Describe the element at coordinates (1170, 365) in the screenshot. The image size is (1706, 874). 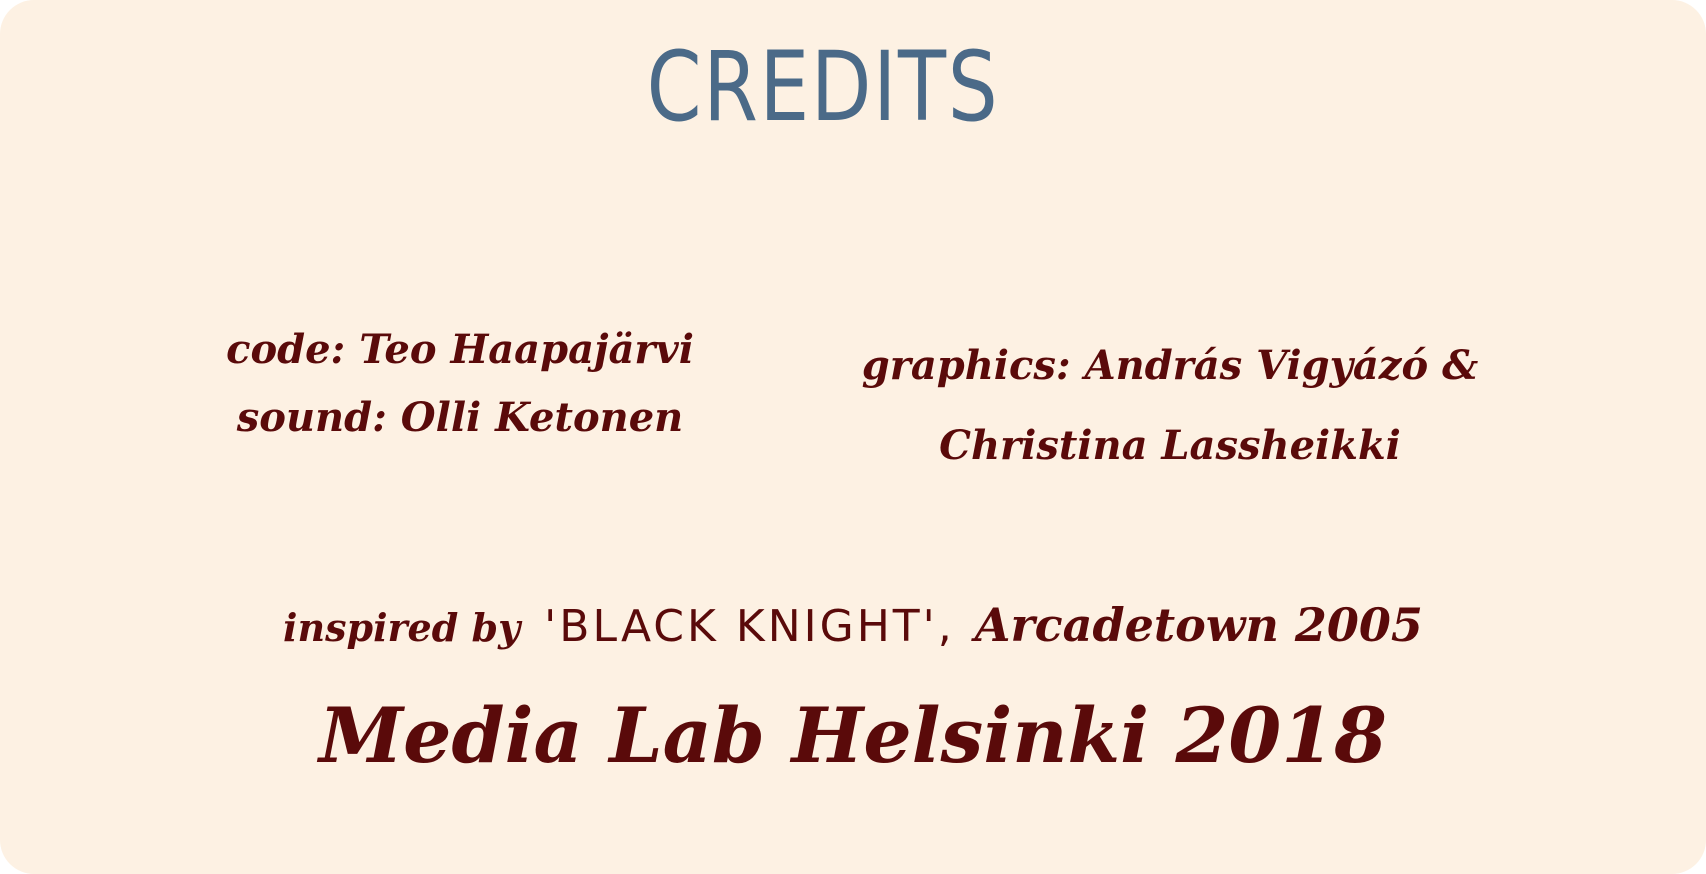
I see `credit-graphics: graphics: András Vigyázó &` at that location.